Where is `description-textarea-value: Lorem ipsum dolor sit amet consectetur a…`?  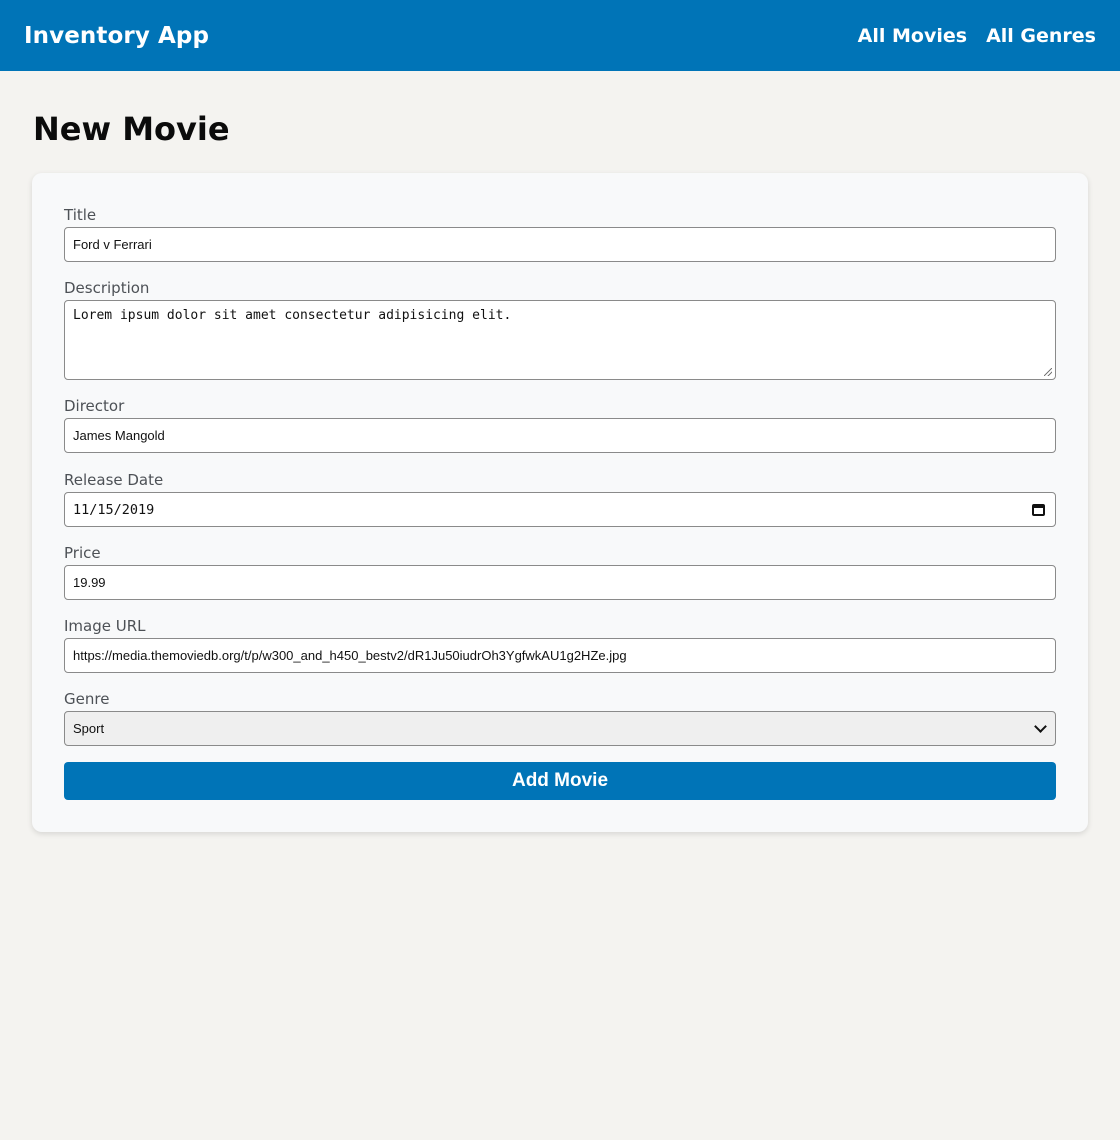 description-textarea-value: Lorem ipsum dolor sit amet consectetur a… is located at coordinates (292, 315).